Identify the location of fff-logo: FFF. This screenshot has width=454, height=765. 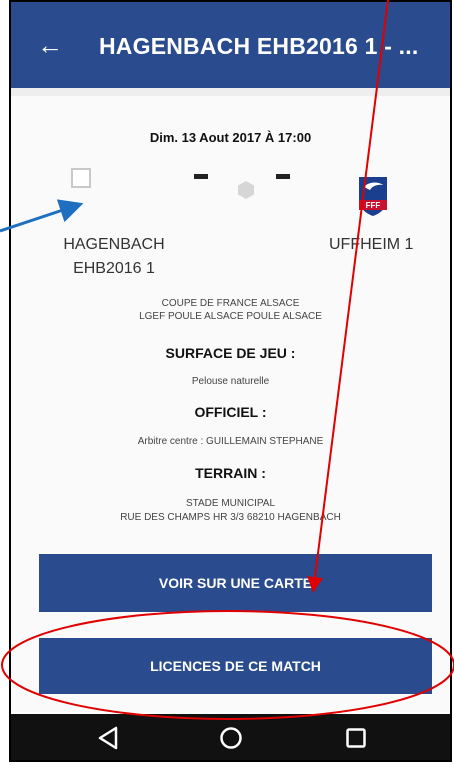
(373, 196).